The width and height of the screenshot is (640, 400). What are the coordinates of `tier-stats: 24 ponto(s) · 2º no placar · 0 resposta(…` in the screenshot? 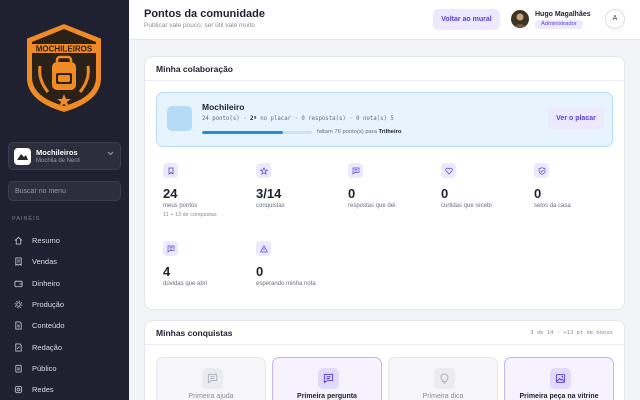 It's located at (298, 119).